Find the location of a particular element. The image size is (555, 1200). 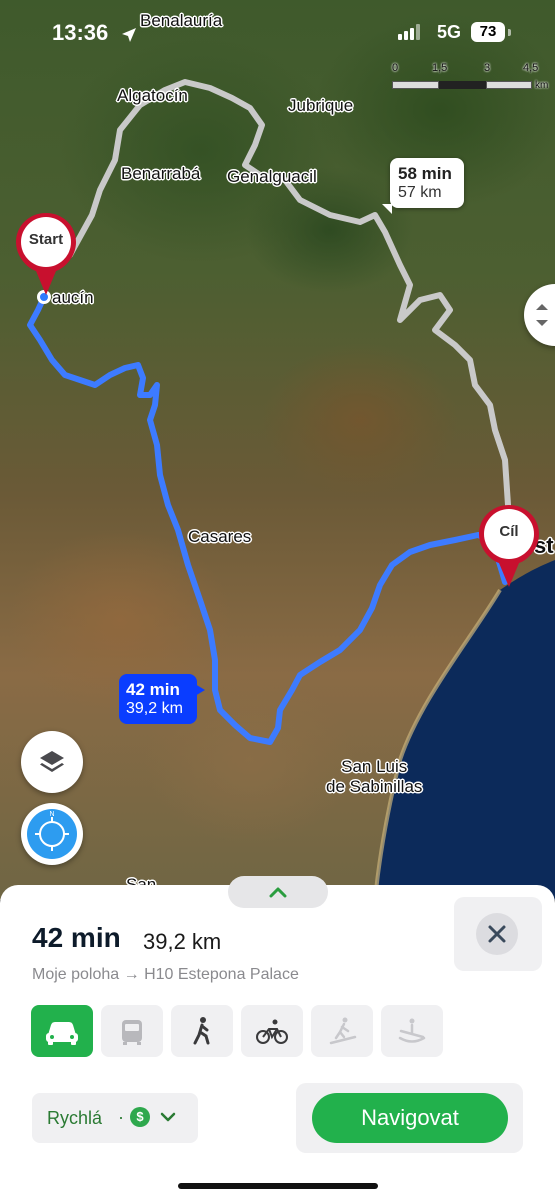

destination-pin-label: Cíl is located at coordinates (509, 531).